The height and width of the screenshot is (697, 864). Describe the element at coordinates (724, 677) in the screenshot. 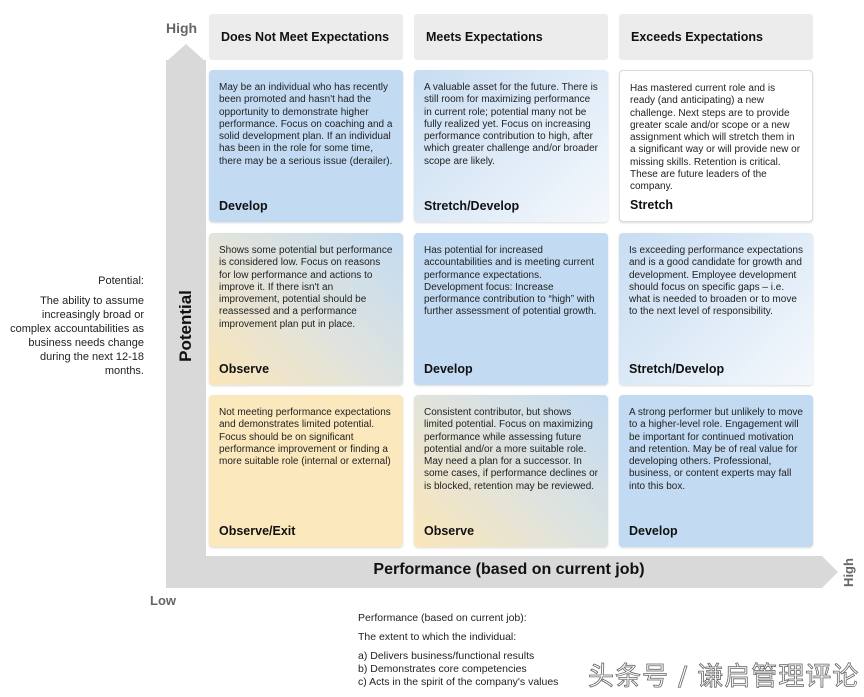

I see `watermark: 头条号 / 谦启管理评论` at that location.